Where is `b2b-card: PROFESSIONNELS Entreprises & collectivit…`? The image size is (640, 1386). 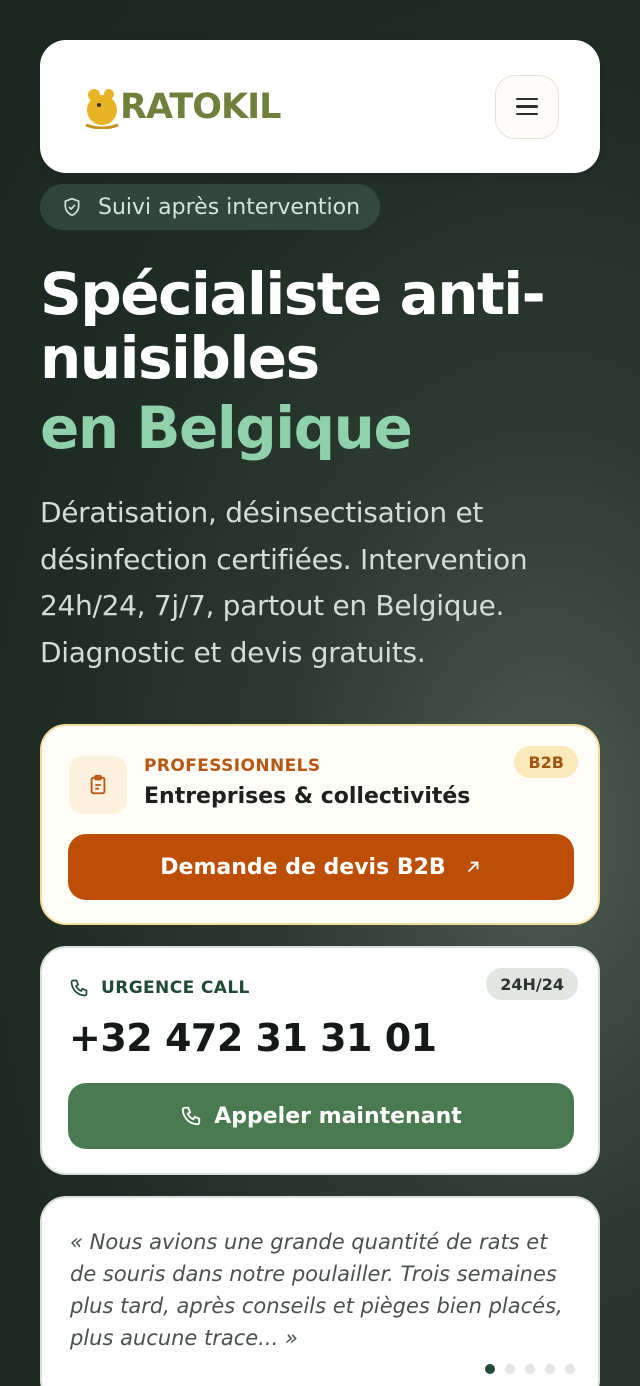
b2b-card: PROFESSIONNELS Entreprises & collectivit… is located at coordinates (320, 824).